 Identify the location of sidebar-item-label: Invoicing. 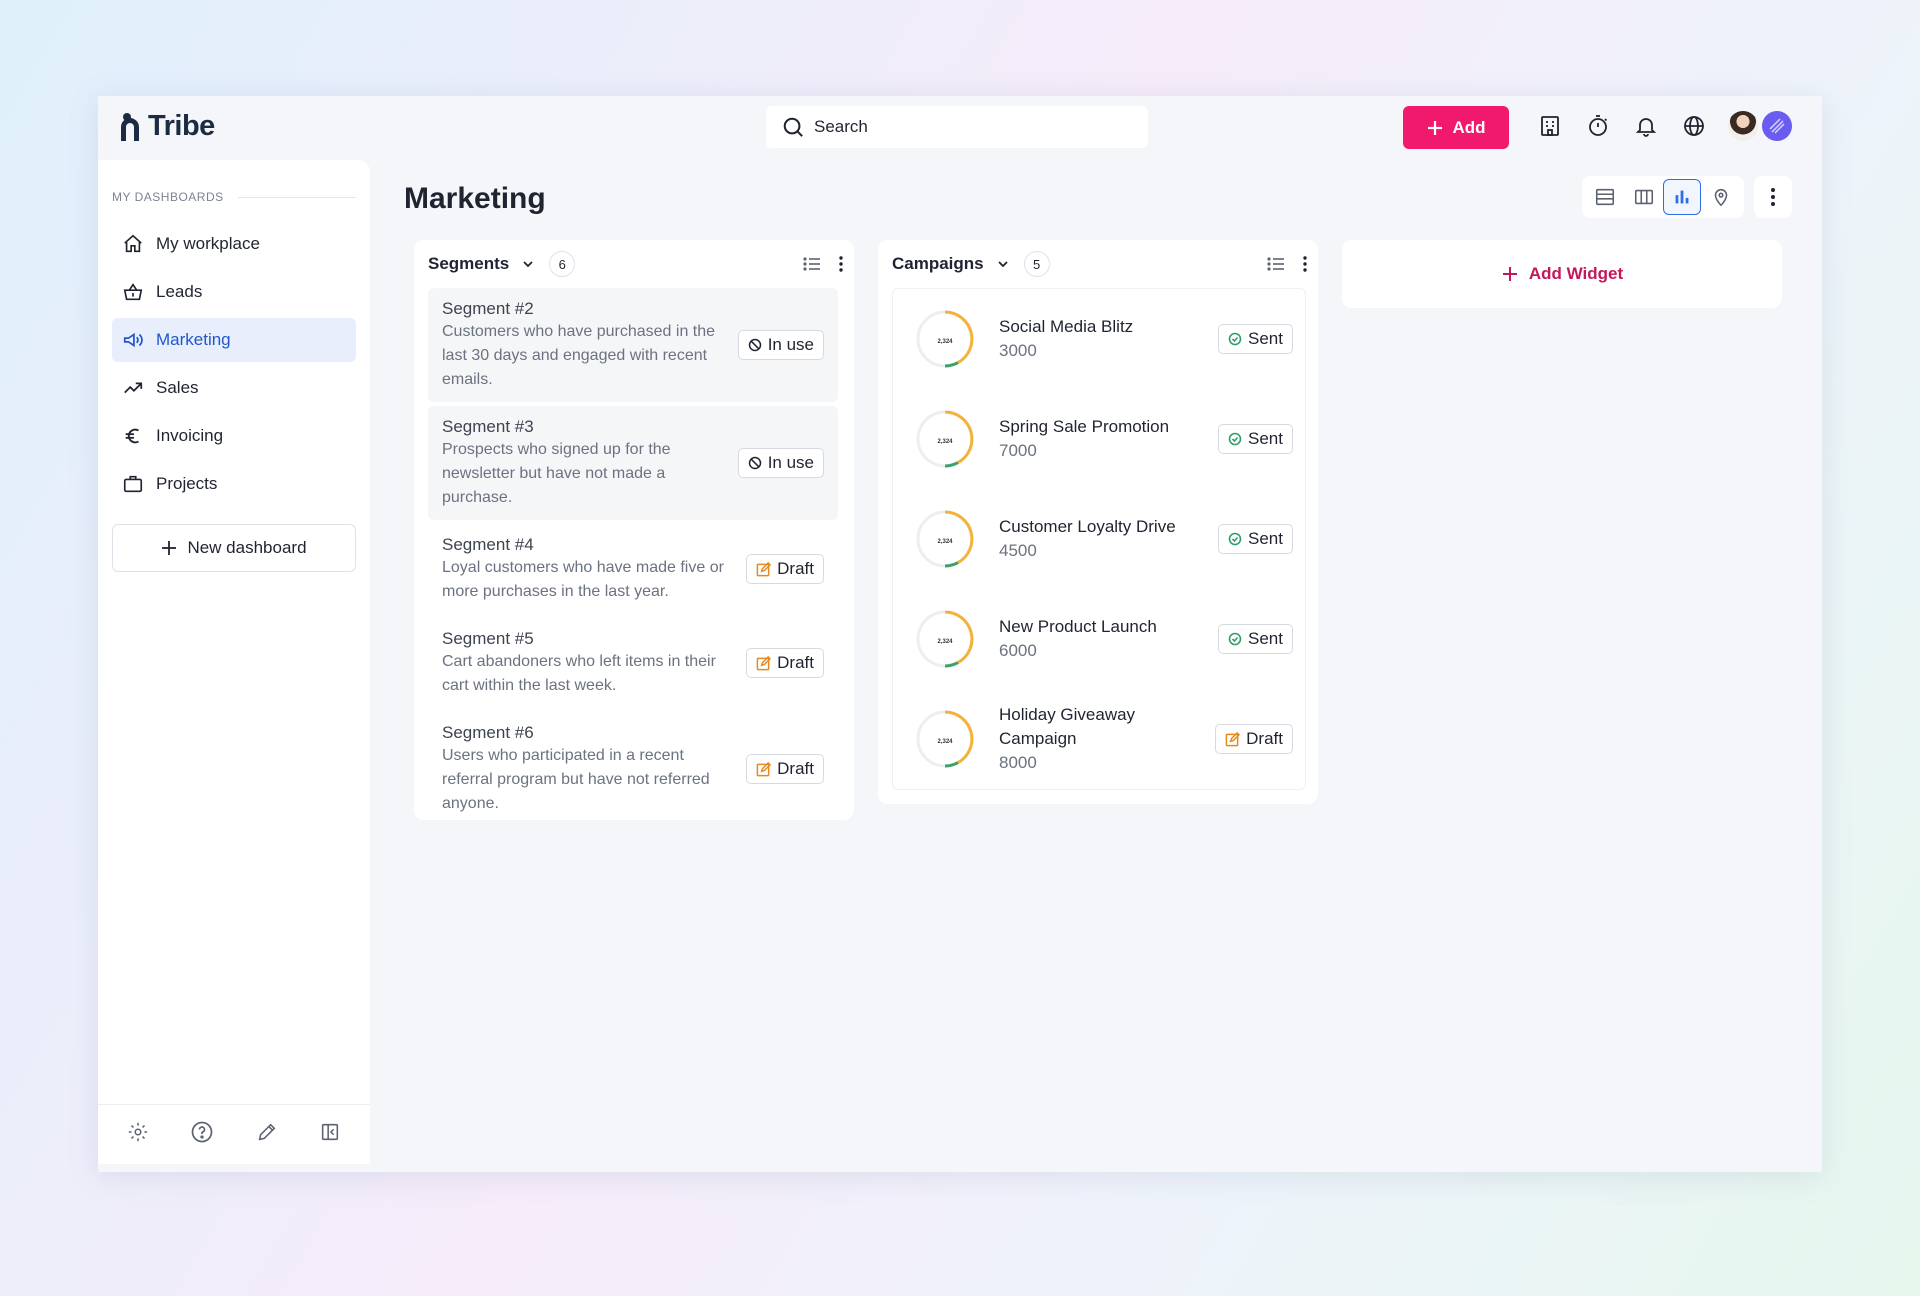
(190, 435).